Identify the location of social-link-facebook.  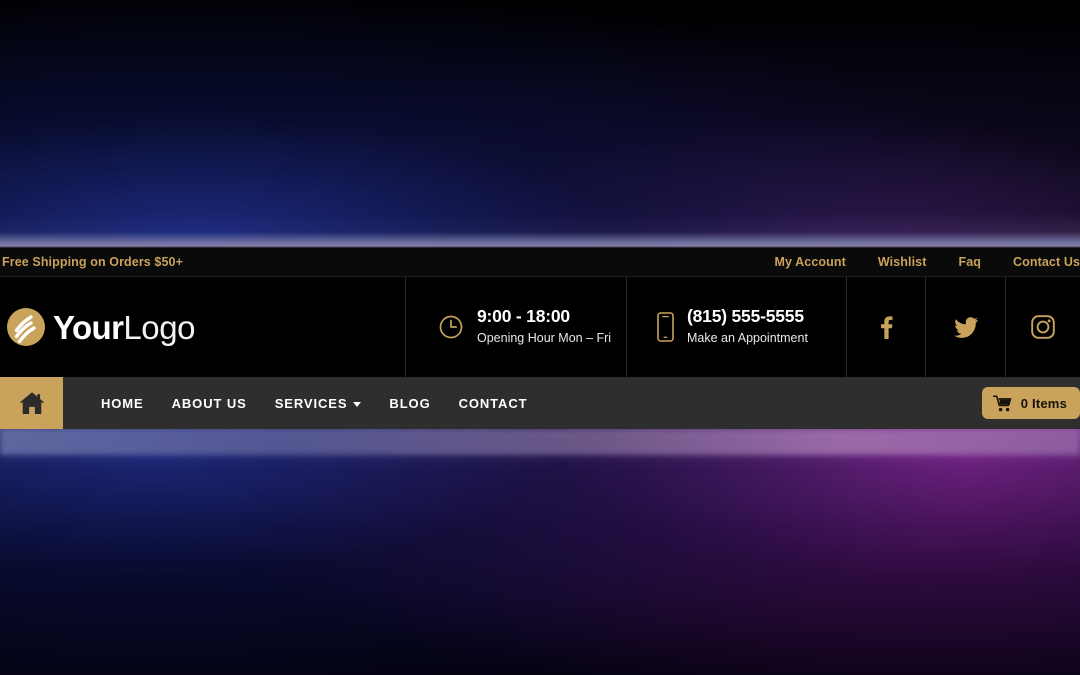
(885, 327).